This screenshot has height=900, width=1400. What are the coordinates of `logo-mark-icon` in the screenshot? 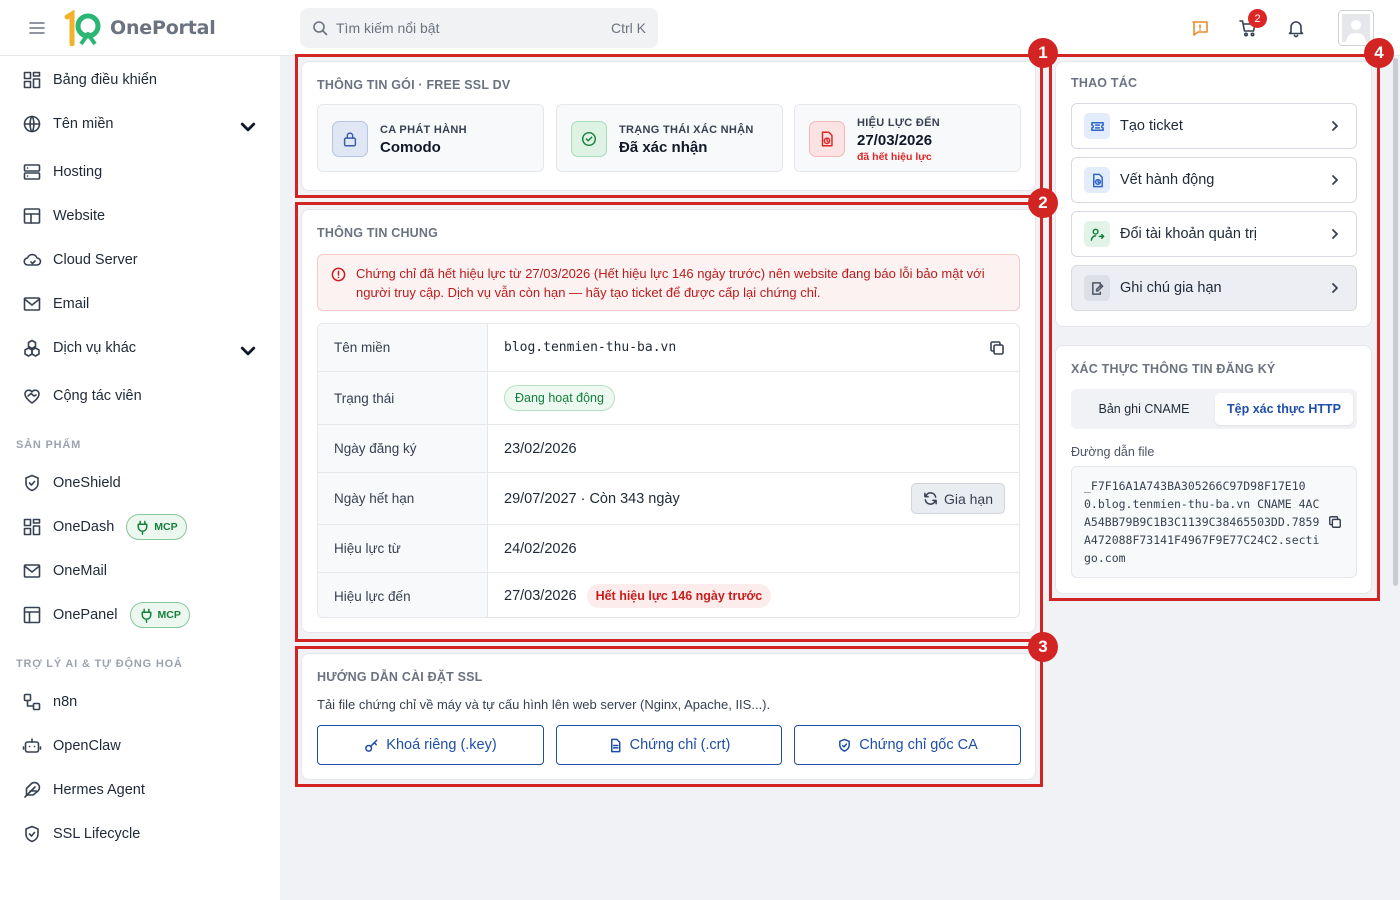 It's located at (83, 28).